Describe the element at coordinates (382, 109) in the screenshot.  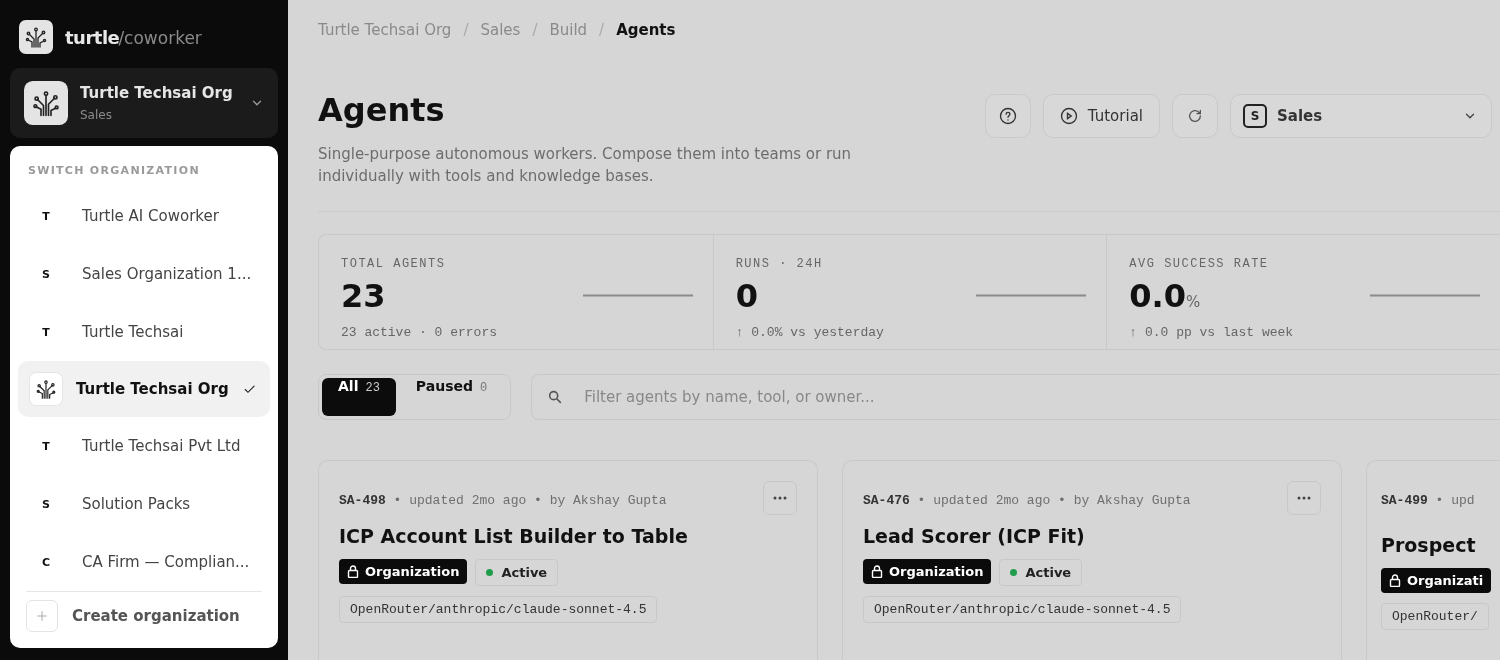
I see `page-title: Agents` at that location.